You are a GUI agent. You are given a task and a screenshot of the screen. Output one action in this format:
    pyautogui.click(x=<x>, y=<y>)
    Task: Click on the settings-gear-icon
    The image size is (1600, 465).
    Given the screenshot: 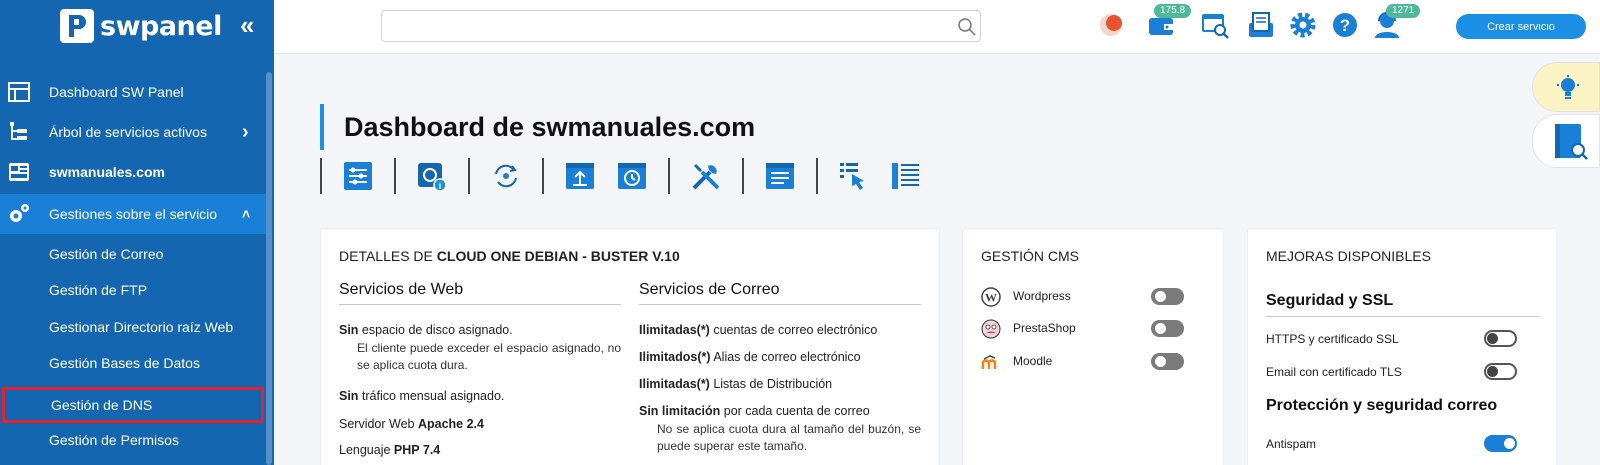 What is the action you would take?
    pyautogui.click(x=1303, y=25)
    